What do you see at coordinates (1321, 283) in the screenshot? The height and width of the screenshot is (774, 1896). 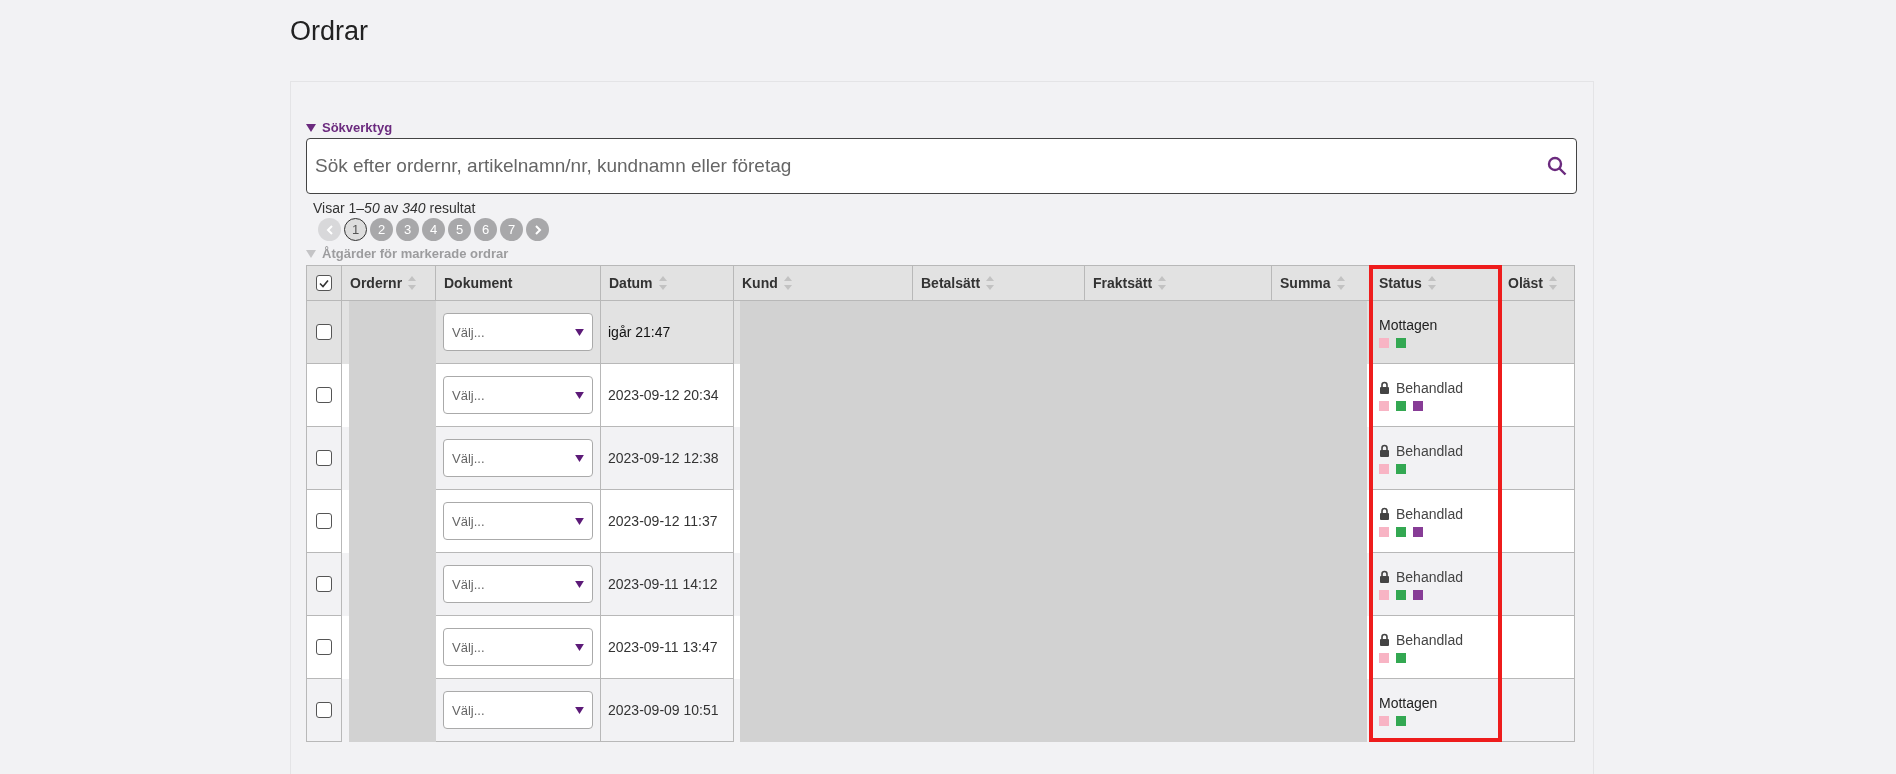 I see `column-header: Summa` at bounding box center [1321, 283].